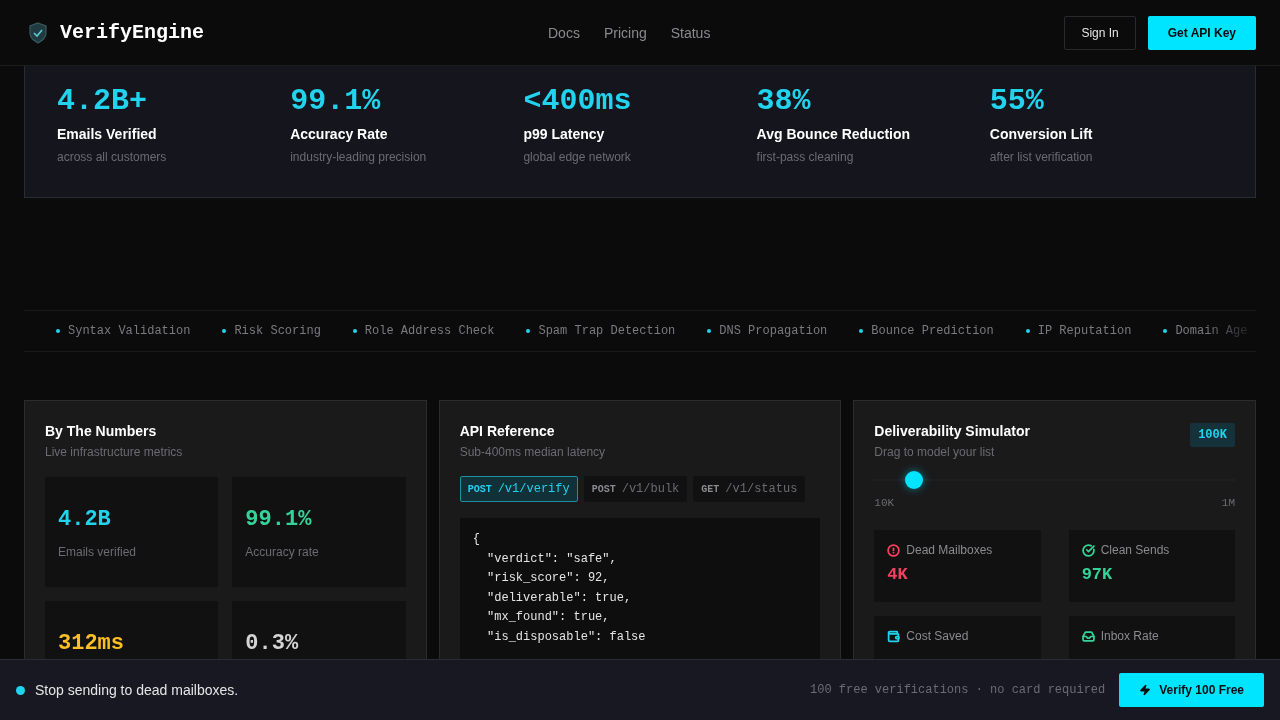 The image size is (1280, 720). Describe the element at coordinates (607, 331) in the screenshot. I see `feature-label: Spam Trap Detection` at that location.